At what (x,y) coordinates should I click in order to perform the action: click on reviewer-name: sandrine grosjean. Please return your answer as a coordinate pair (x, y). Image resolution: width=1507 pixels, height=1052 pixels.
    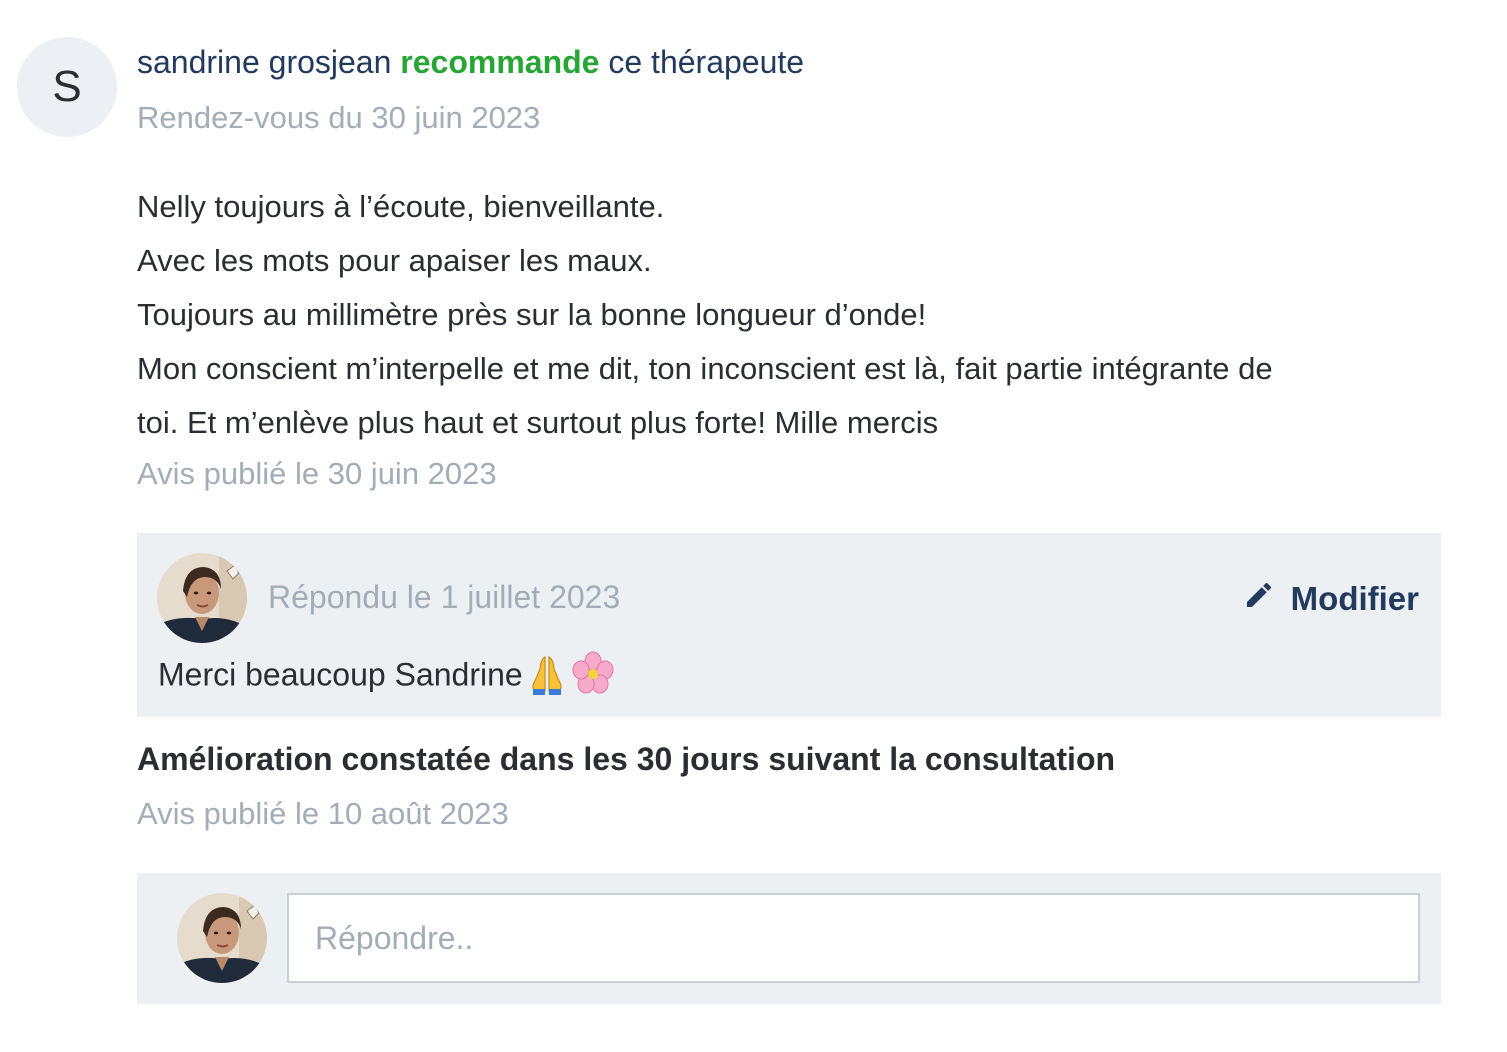
    Looking at the image, I should click on (264, 62).